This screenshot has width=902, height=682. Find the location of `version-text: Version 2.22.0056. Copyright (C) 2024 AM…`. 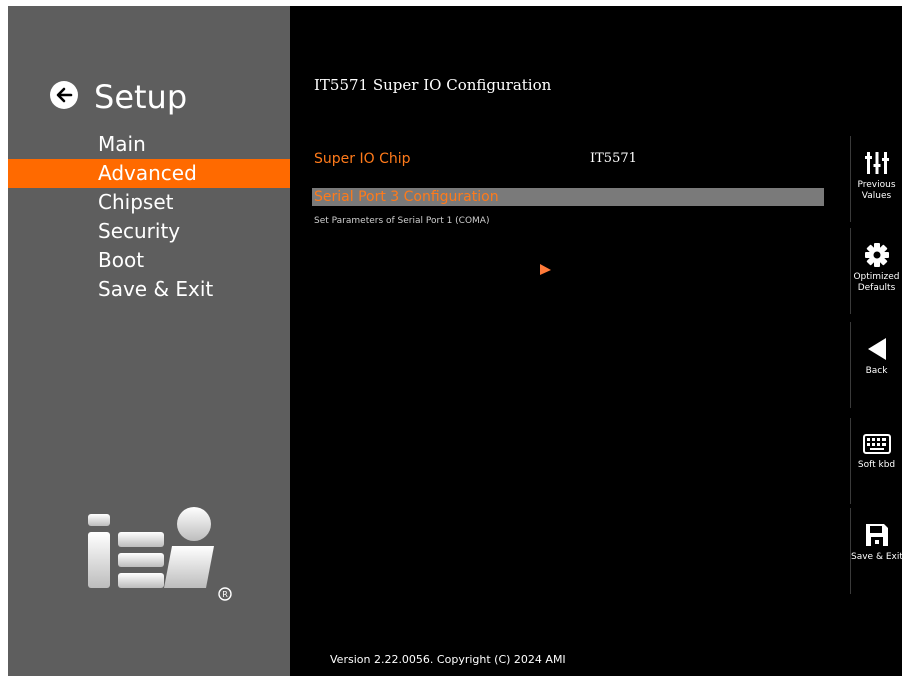

version-text: Version 2.22.0056. Copyright (C) 2024 AM… is located at coordinates (448, 659).